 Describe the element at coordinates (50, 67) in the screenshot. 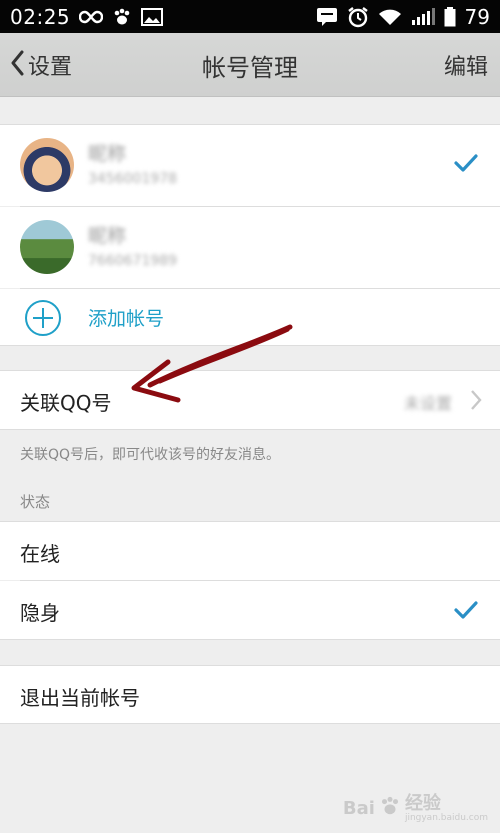

I see `back-label: 设置` at that location.